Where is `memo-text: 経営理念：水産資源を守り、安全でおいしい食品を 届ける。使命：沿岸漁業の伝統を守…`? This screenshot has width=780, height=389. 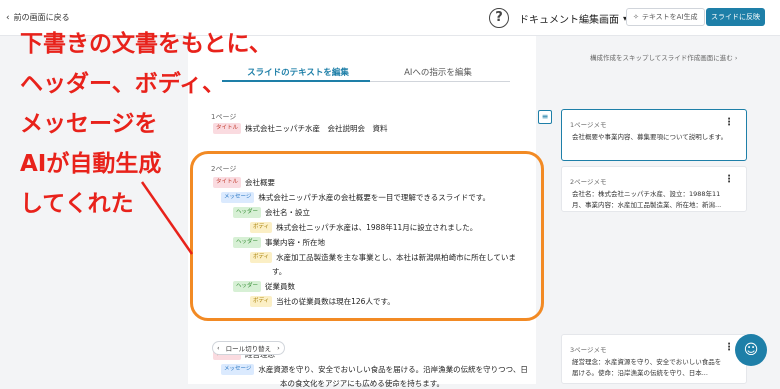
memo-text: 経営理念：水産資源を守り、安全でおいしい食品を 届ける。使命：沿岸漁業の伝統を守… is located at coordinates (653, 368).